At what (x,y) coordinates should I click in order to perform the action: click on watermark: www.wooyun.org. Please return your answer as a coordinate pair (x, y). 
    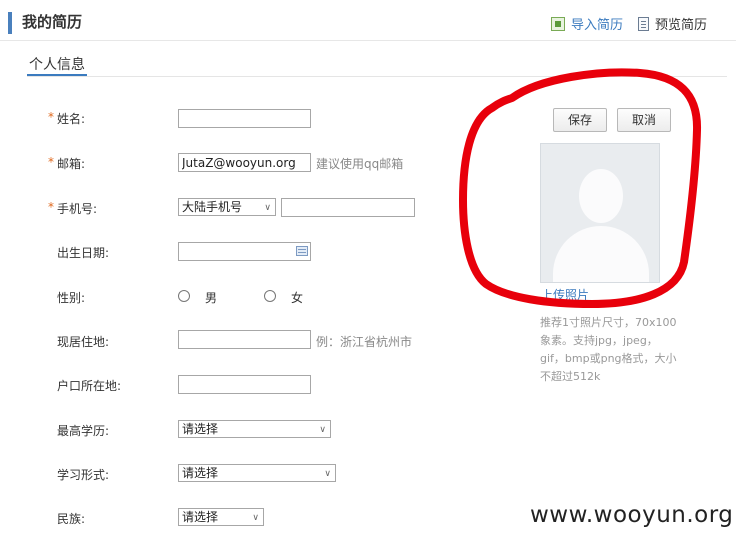
    Looking at the image, I should click on (632, 515).